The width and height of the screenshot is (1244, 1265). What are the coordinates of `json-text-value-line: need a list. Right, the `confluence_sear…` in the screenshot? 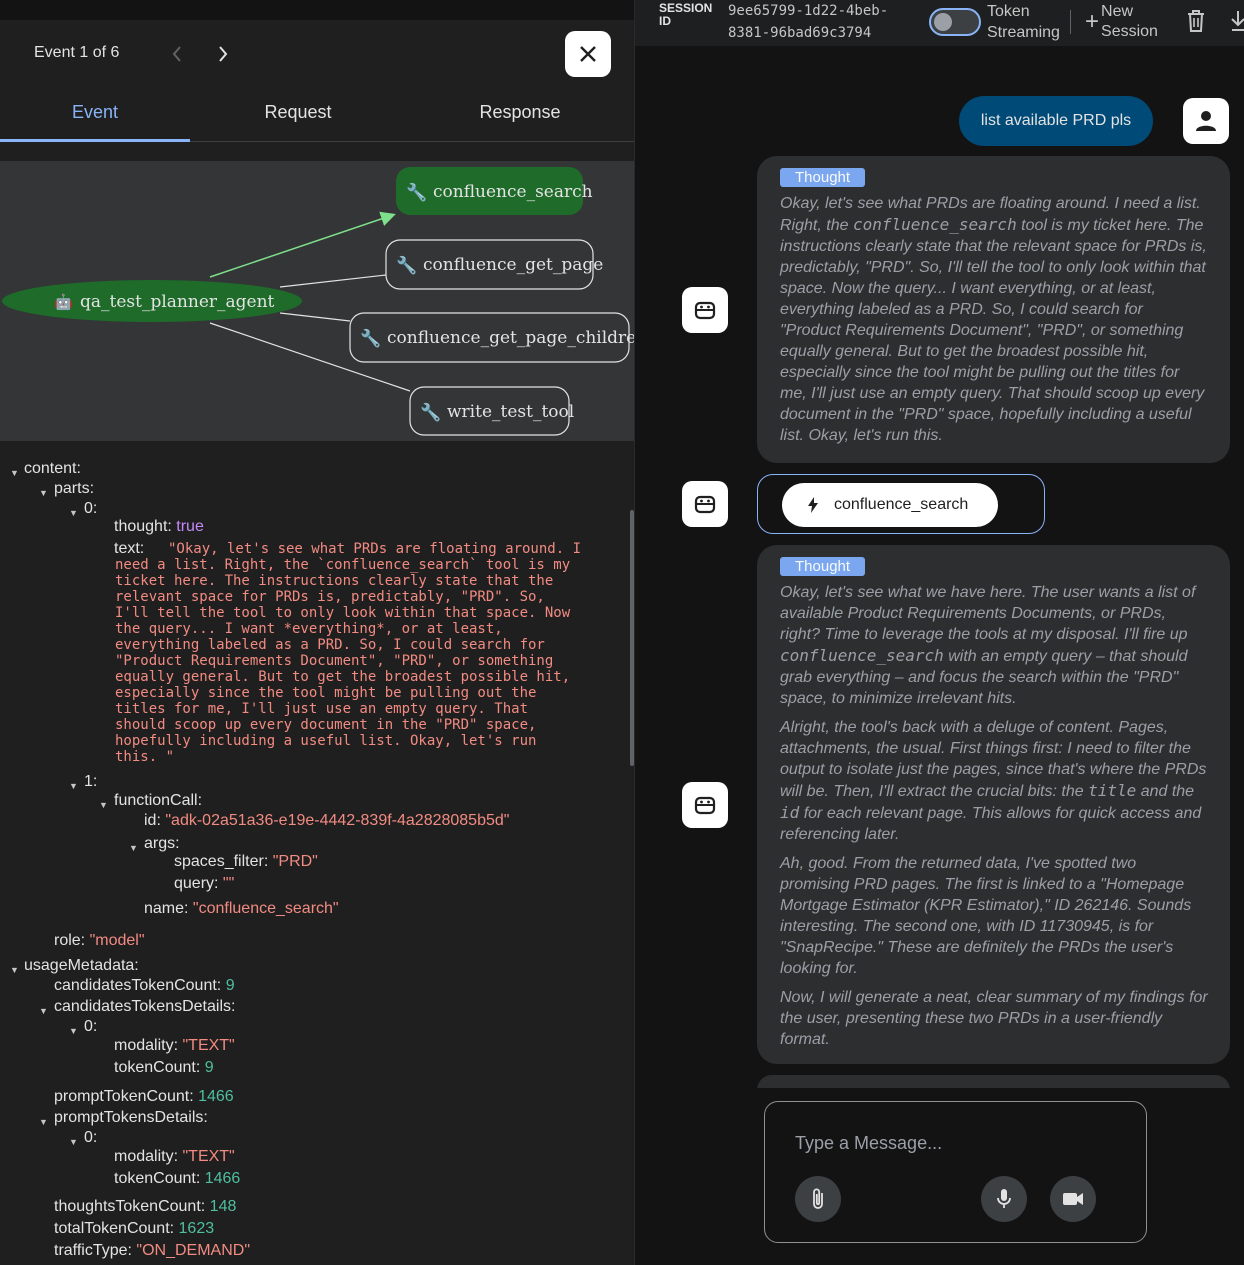 It's located at (343, 565).